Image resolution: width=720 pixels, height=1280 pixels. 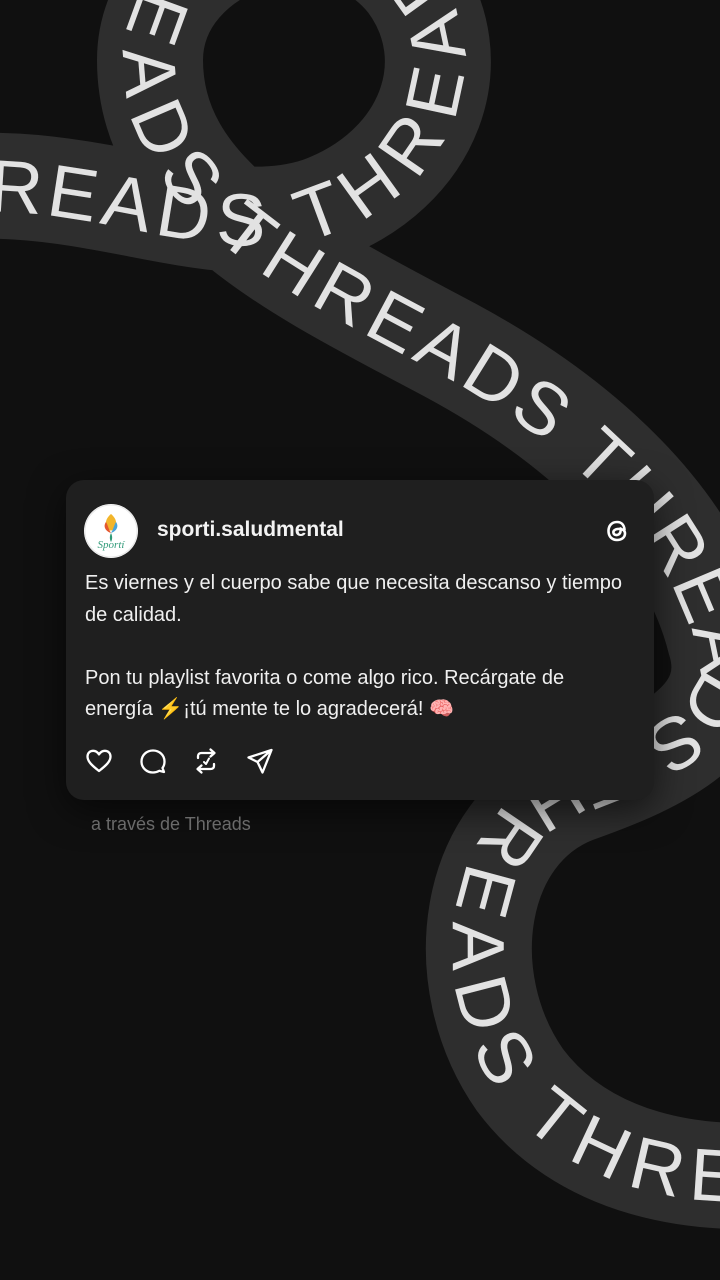 What do you see at coordinates (153, 761) in the screenshot?
I see `comment-icon` at bounding box center [153, 761].